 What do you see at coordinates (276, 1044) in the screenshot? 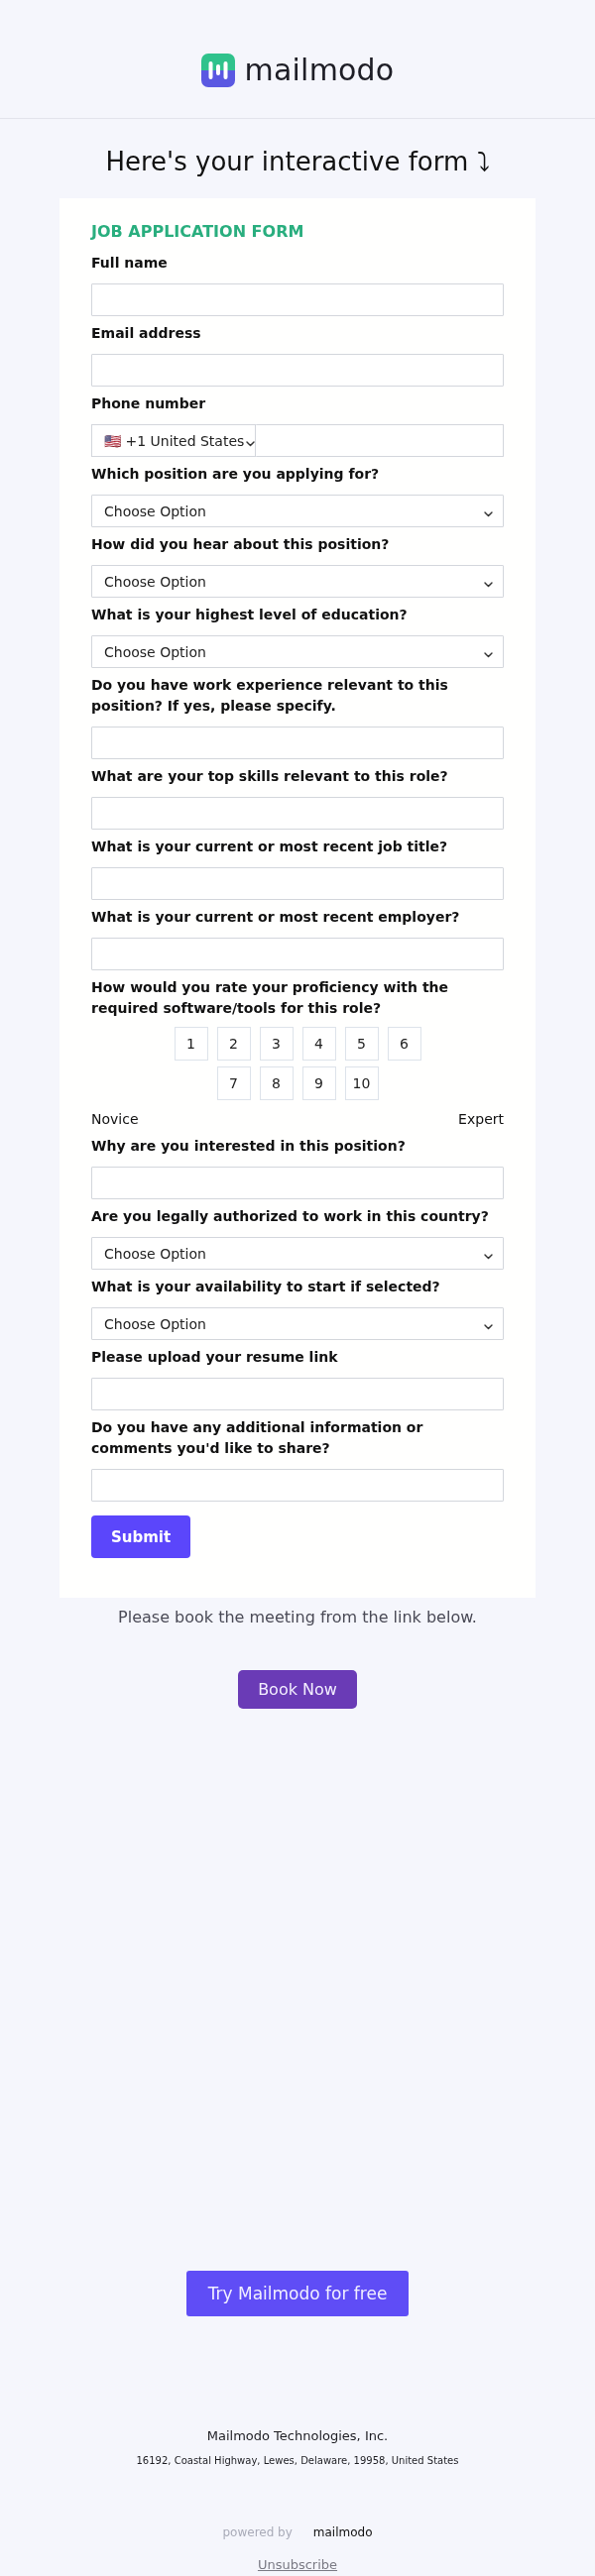
I see `rating-option: 3` at bounding box center [276, 1044].